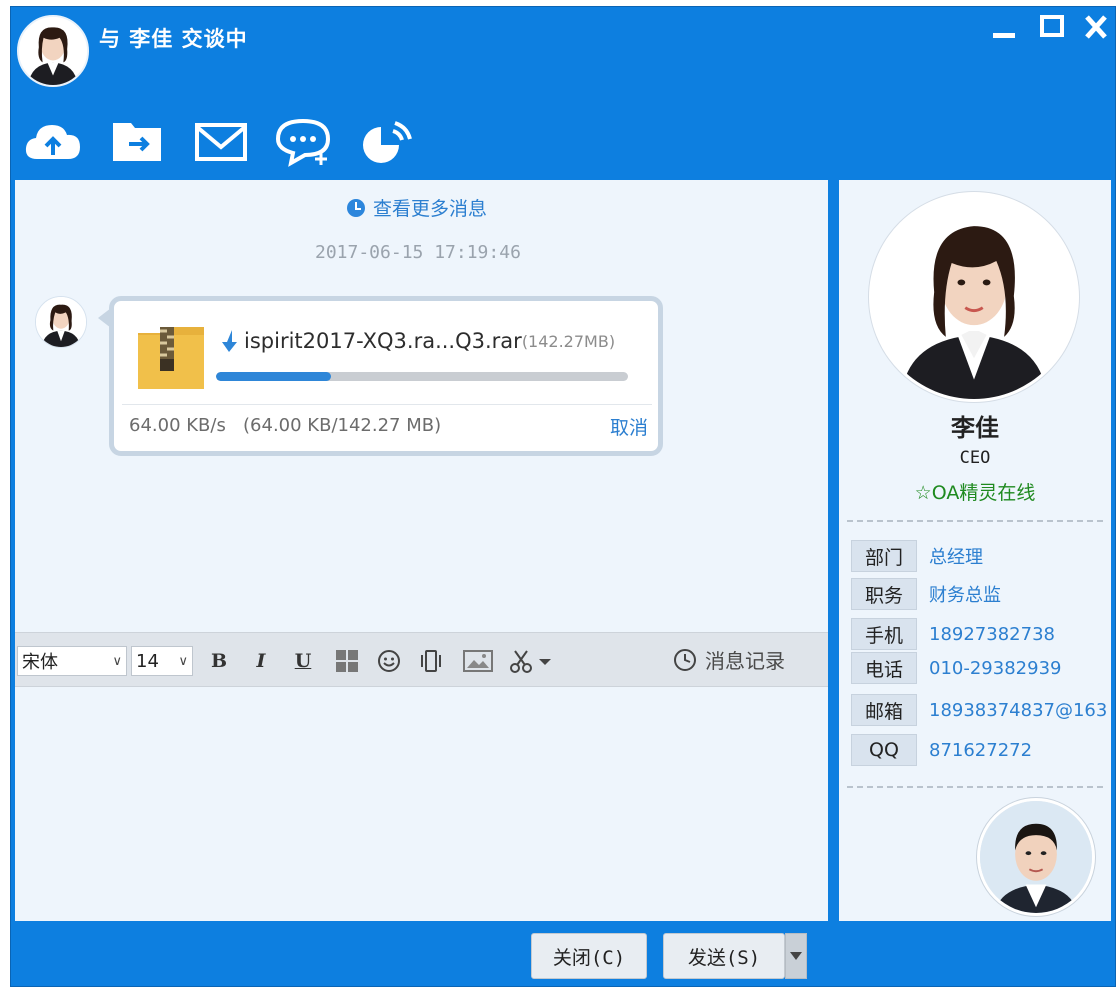  What do you see at coordinates (884, 634) in the screenshot?
I see `field-label: 手机` at bounding box center [884, 634].